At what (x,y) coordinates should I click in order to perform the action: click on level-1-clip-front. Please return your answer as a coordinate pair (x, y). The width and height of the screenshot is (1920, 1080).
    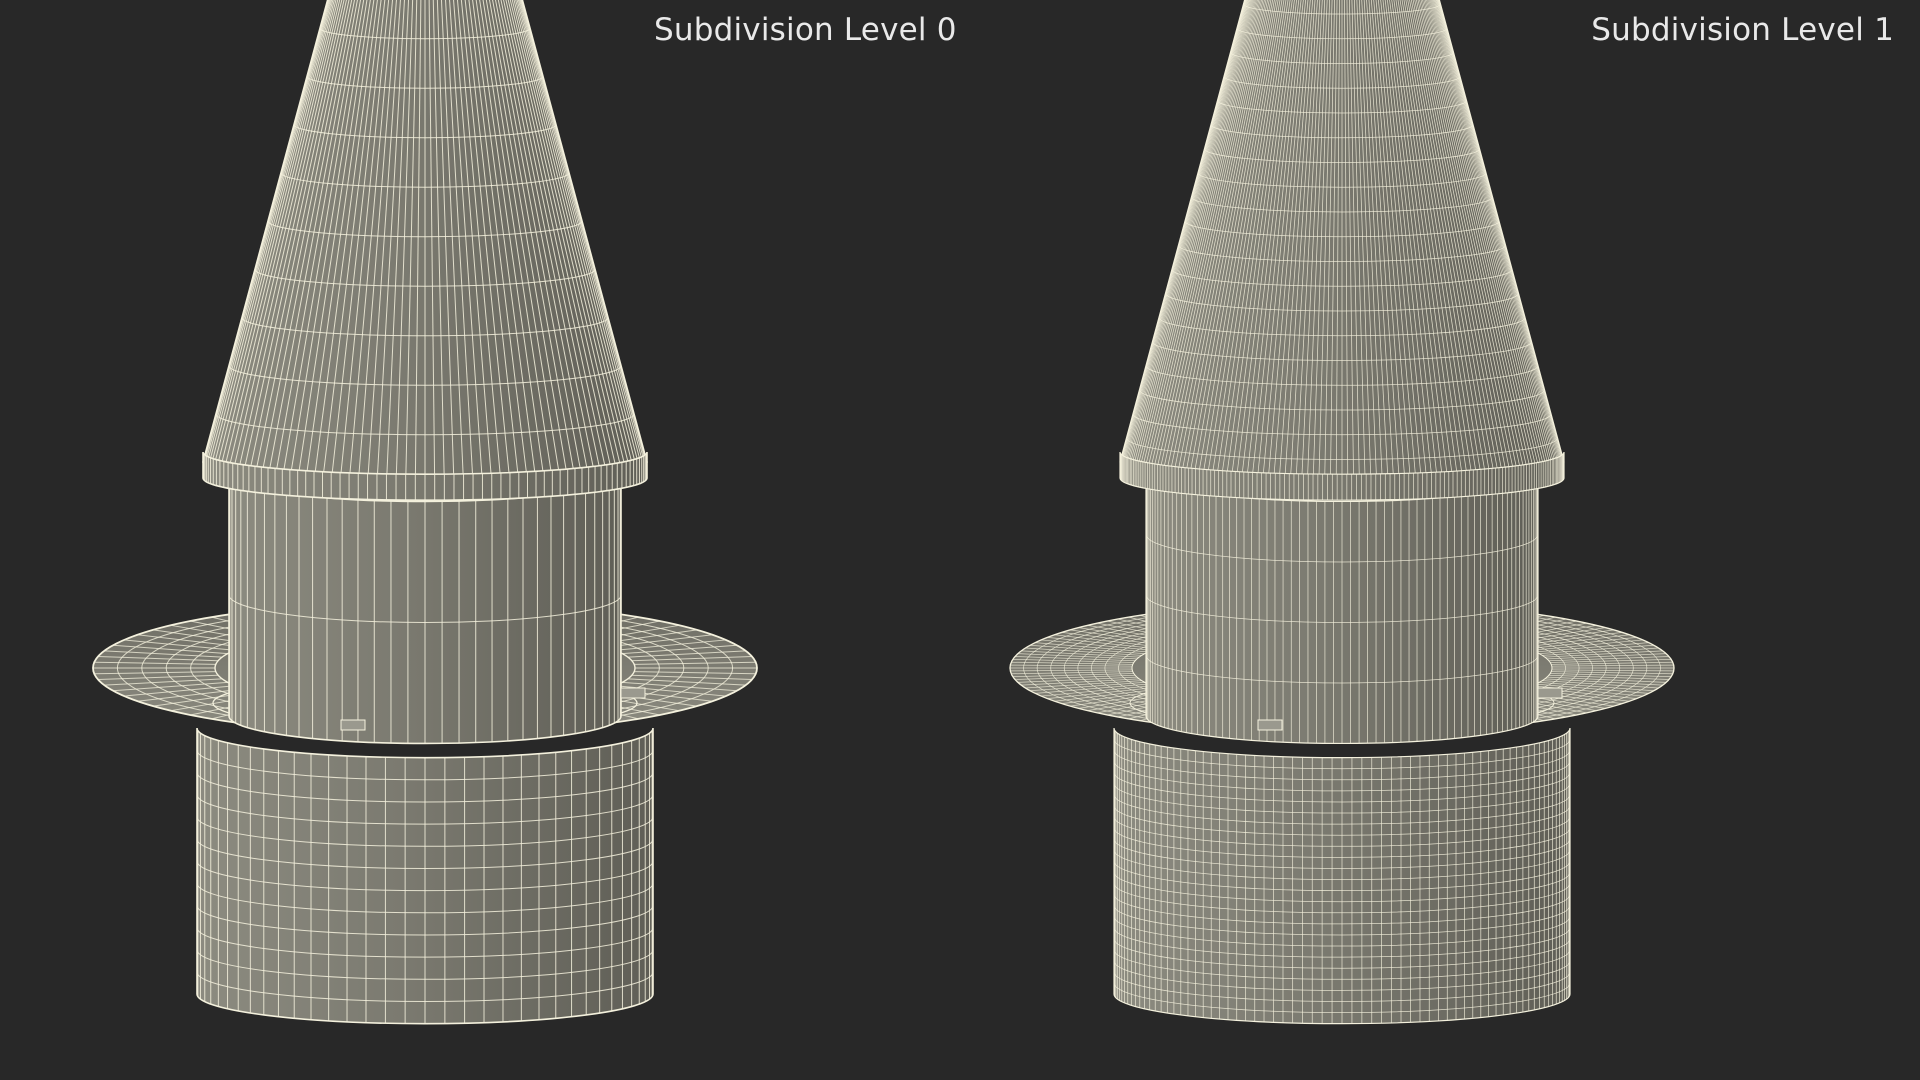
    Looking at the image, I should click on (1270, 725).